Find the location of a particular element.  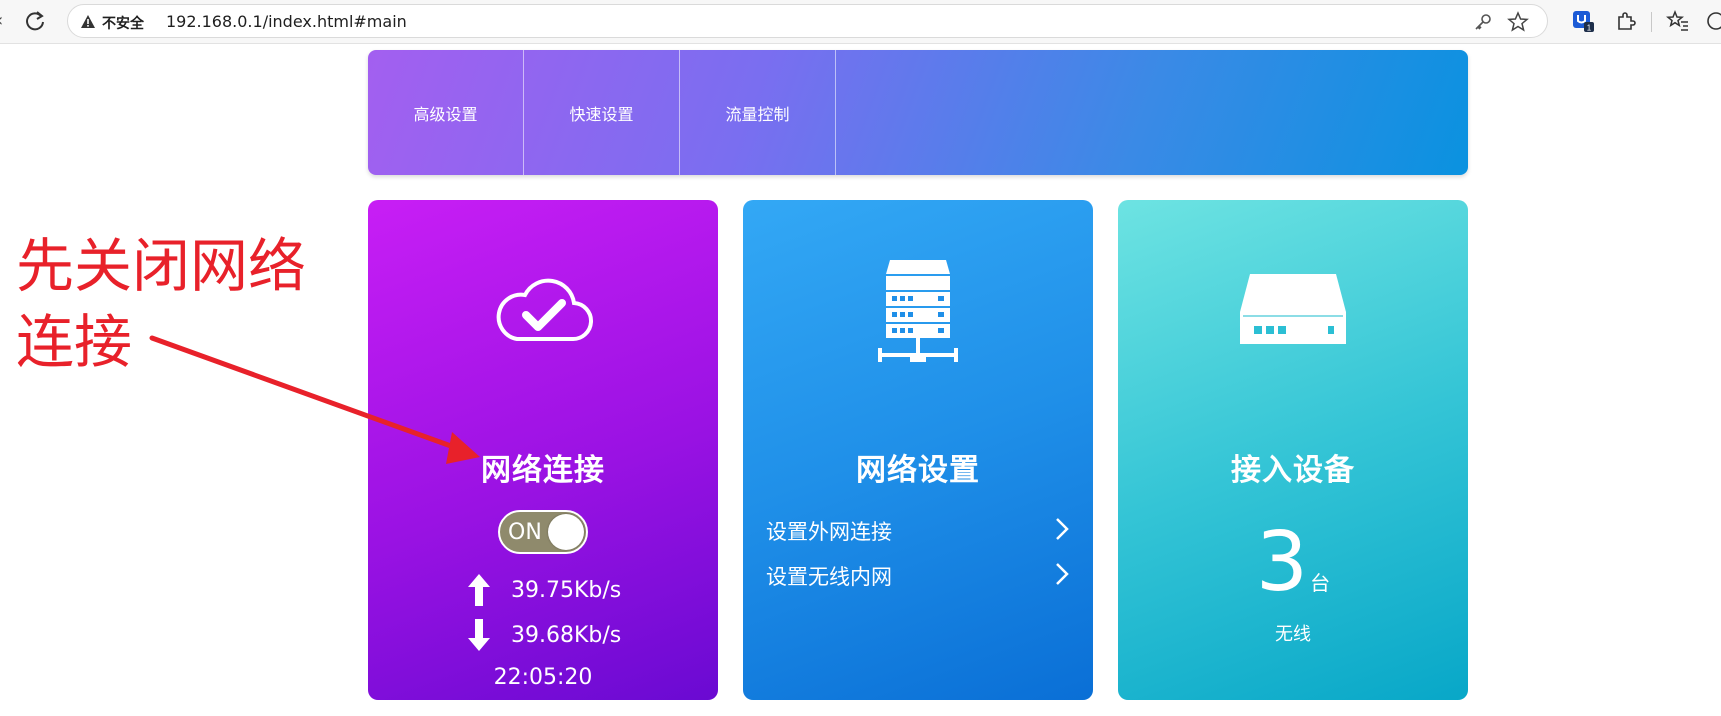

extension-shield-icon: 1 is located at coordinates (1583, 21).